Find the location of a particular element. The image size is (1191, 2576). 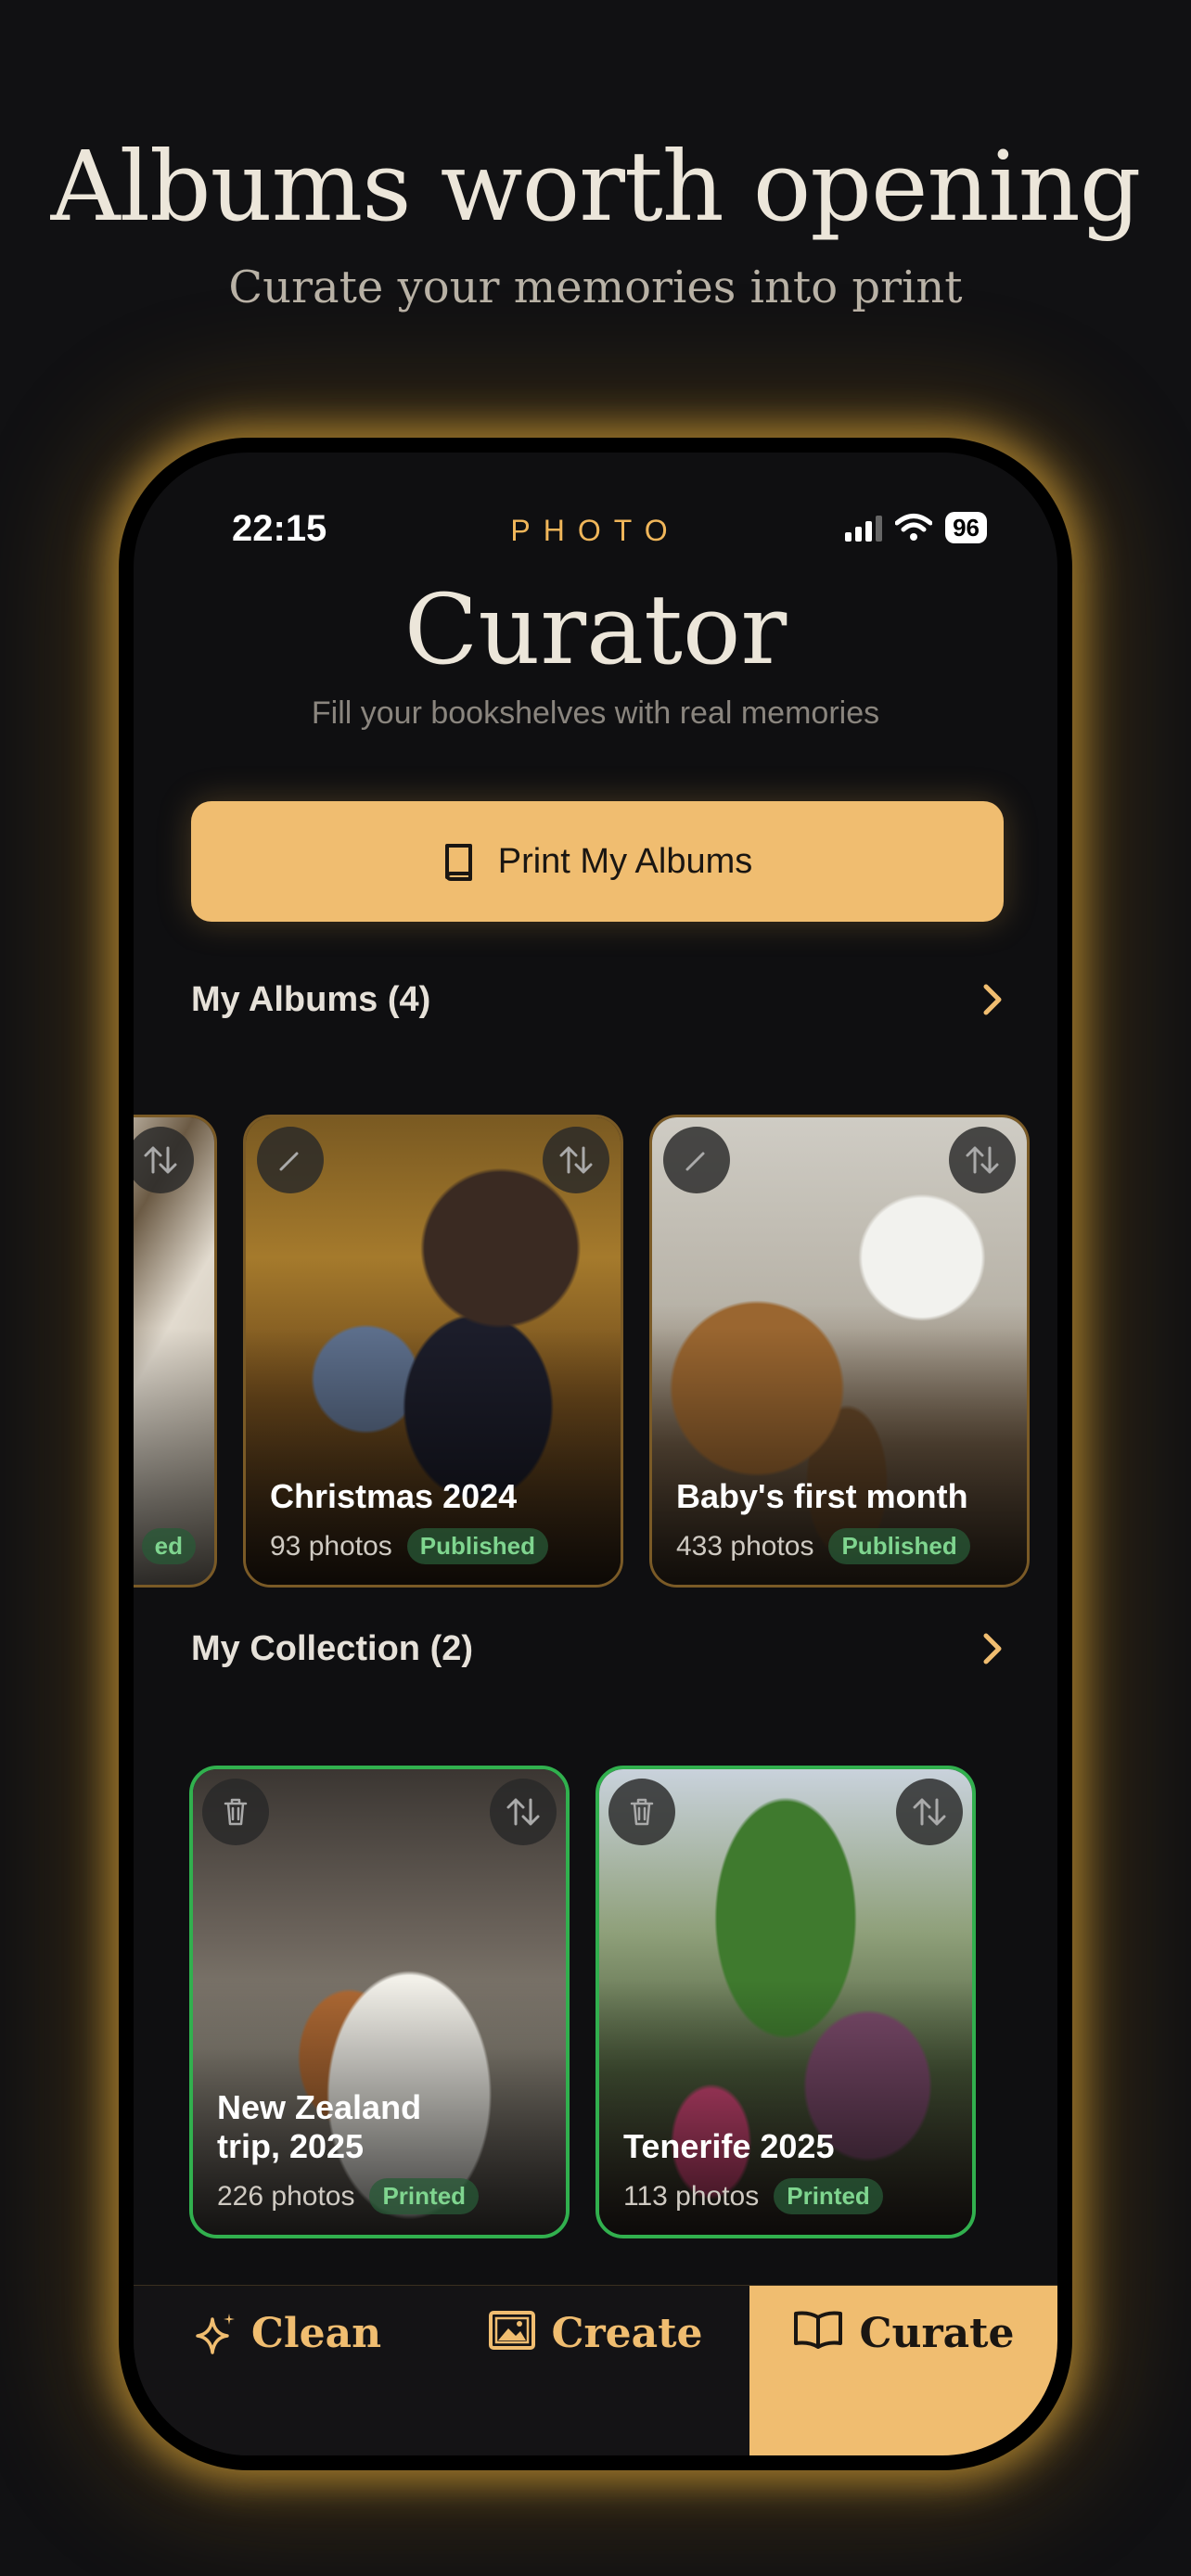

album-card-christmas: Christmas 2024 93 photos Published is located at coordinates (433, 1351).